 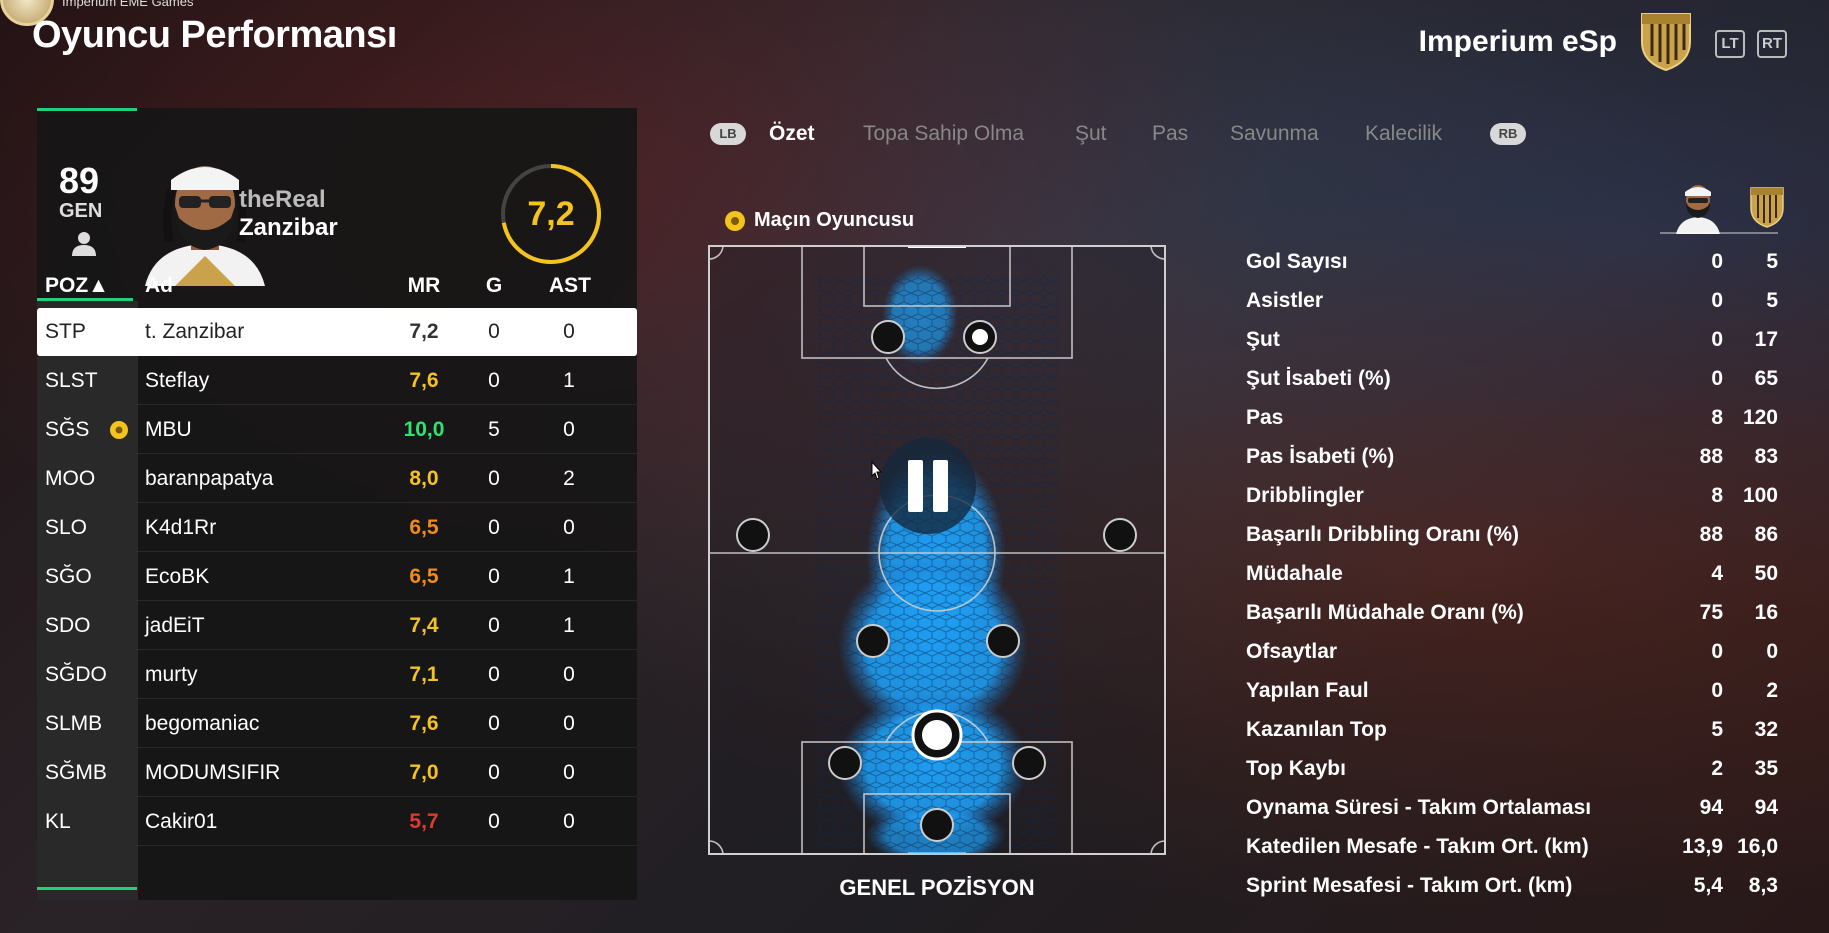 What do you see at coordinates (1285, 300) in the screenshot?
I see `stat-label: Asistler` at bounding box center [1285, 300].